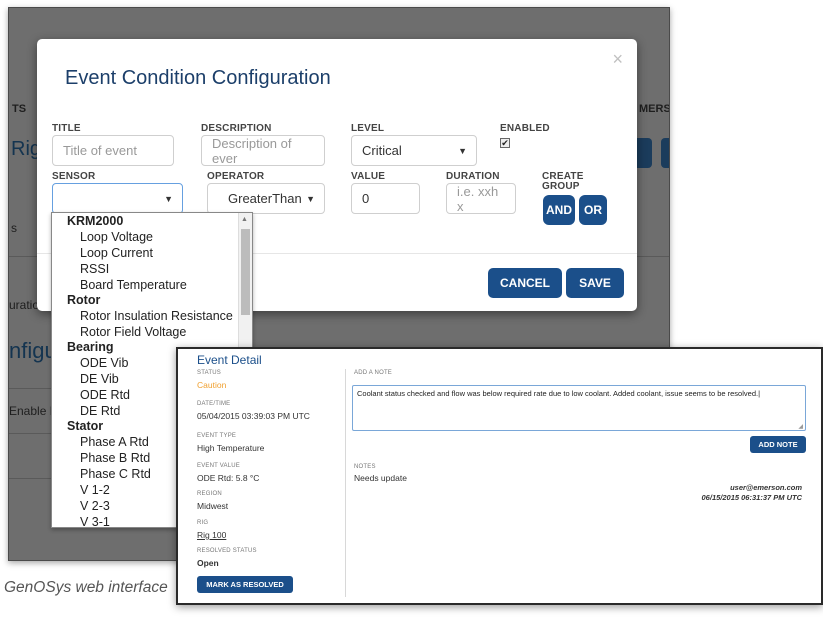 The width and height of the screenshot is (823, 621). Describe the element at coordinates (211, 535) in the screenshot. I see `rig-link: Rig 100` at that location.